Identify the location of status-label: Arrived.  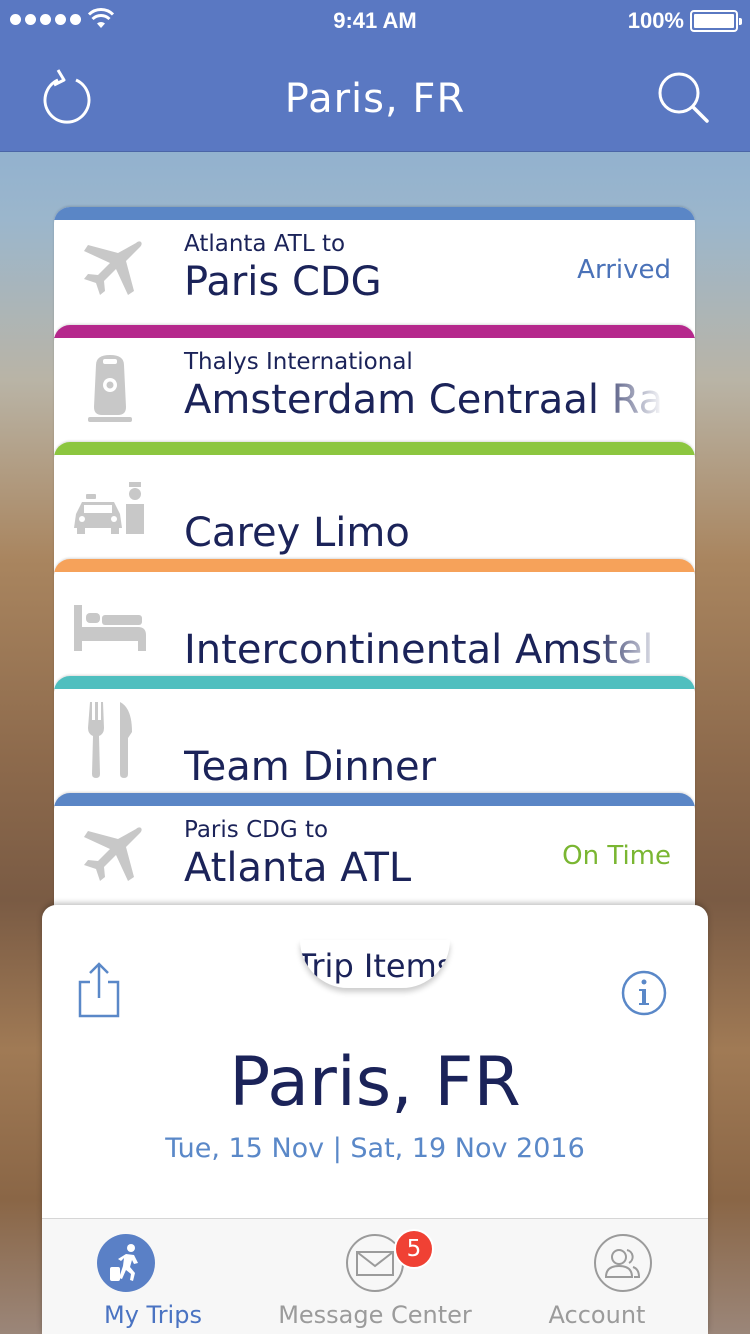
(624, 270).